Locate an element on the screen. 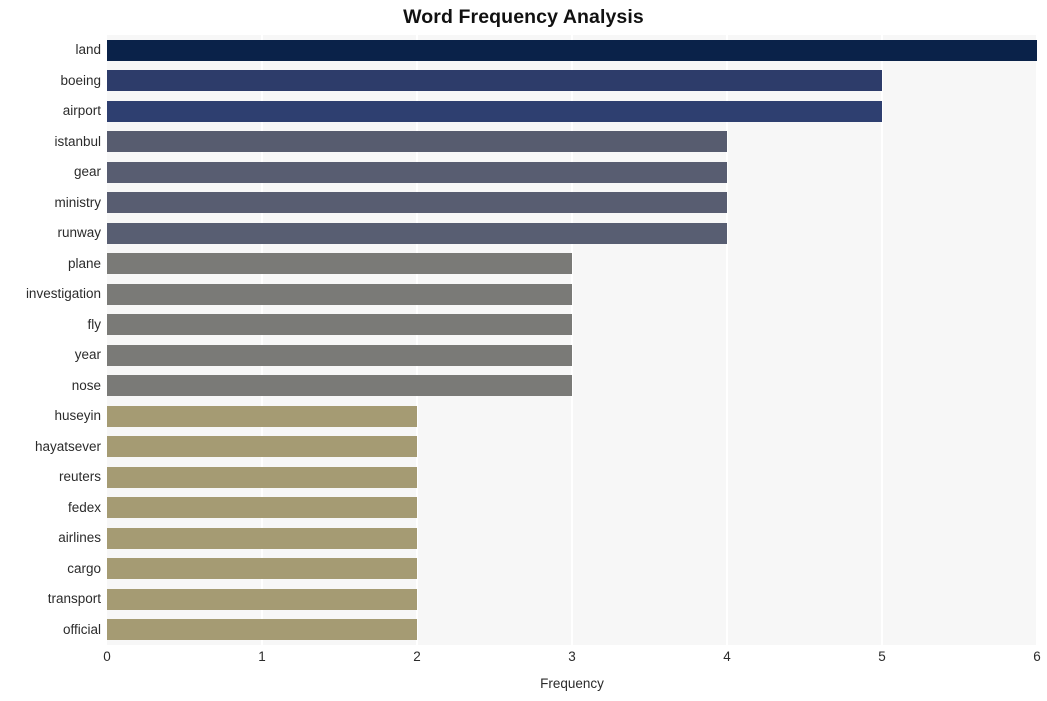  x-tick-label-1: 1 is located at coordinates (262, 656).